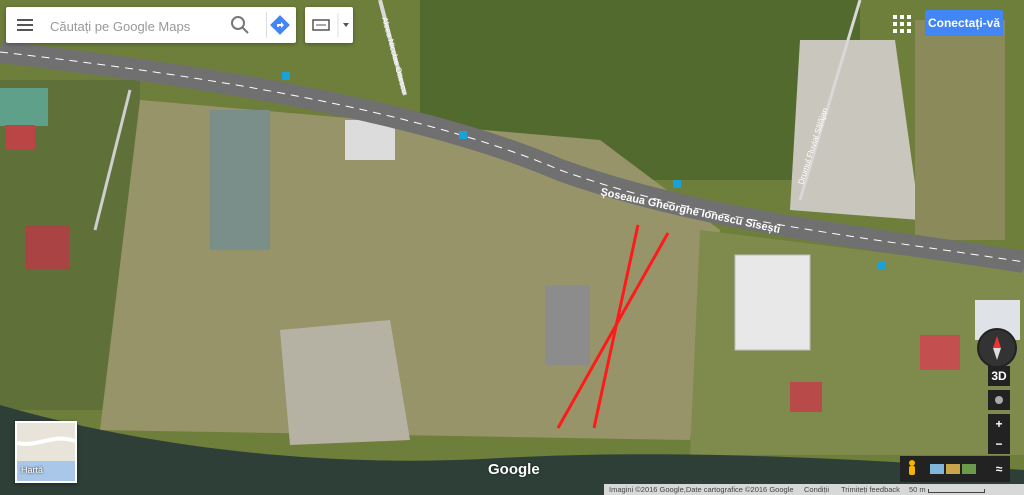 This screenshot has width=1024, height=495. I want to click on rotate-icon, so click(999, 400).